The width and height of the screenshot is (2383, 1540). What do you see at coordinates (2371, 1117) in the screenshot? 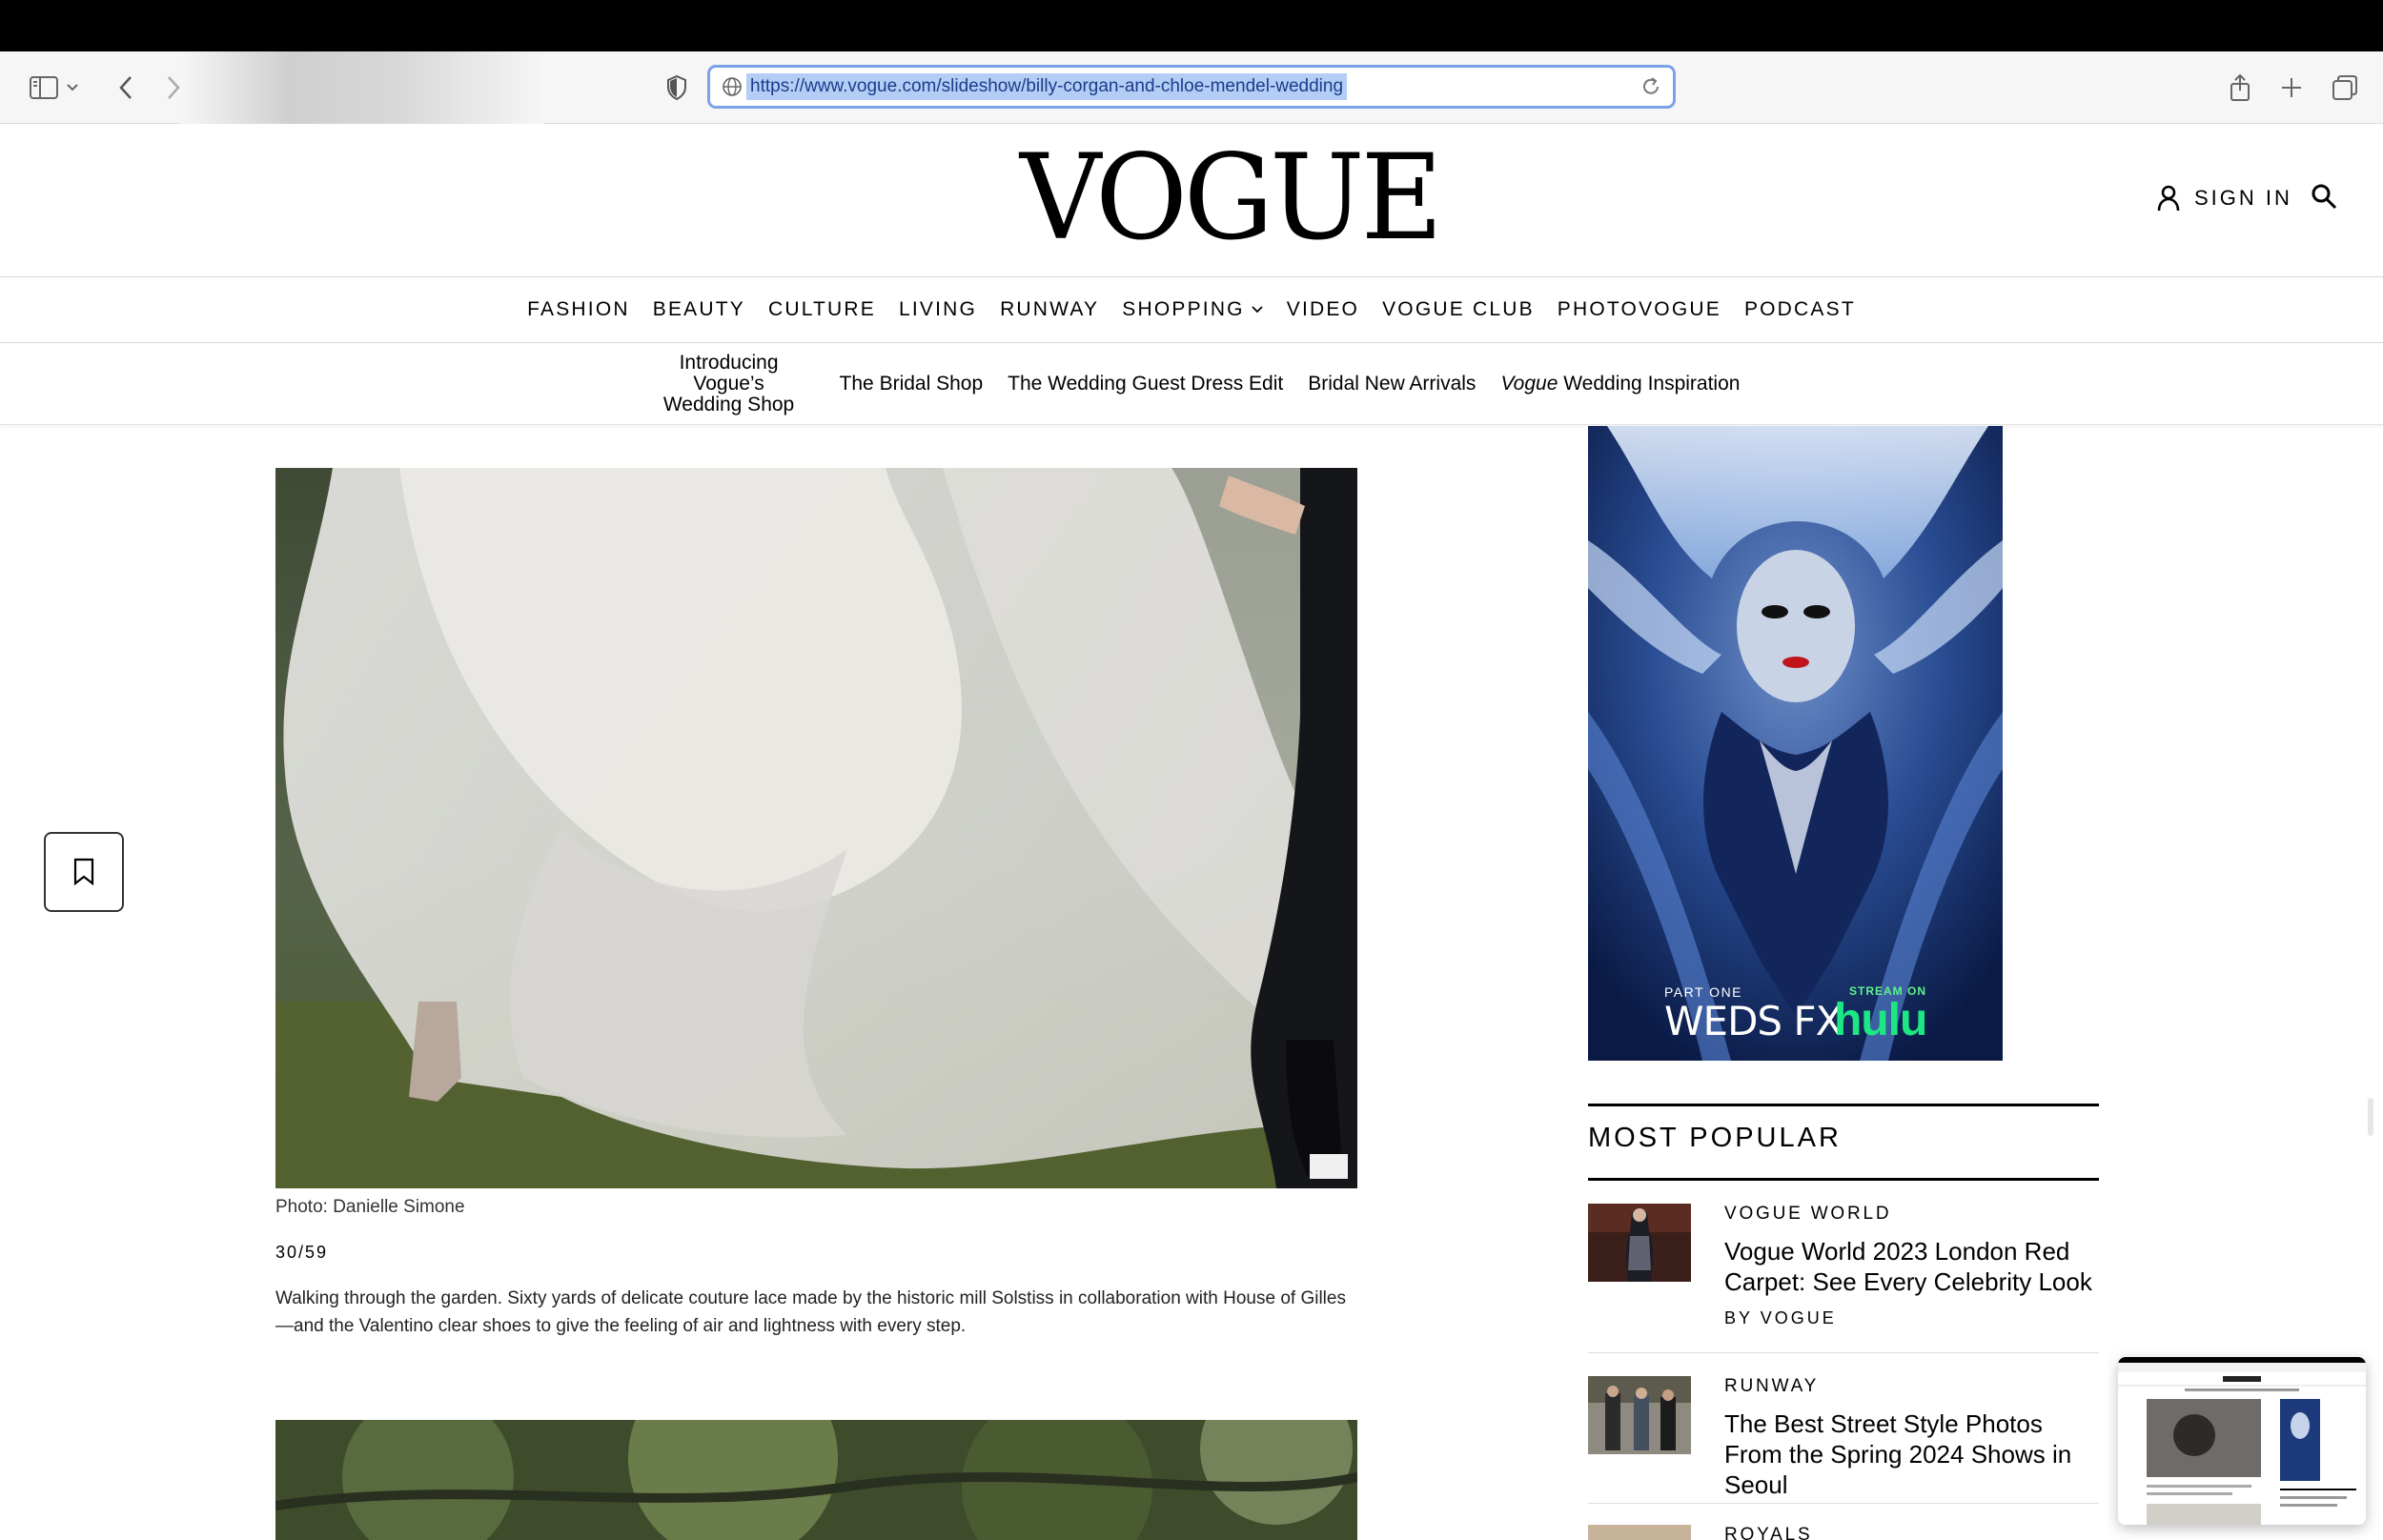
I see `scrollbar` at bounding box center [2371, 1117].